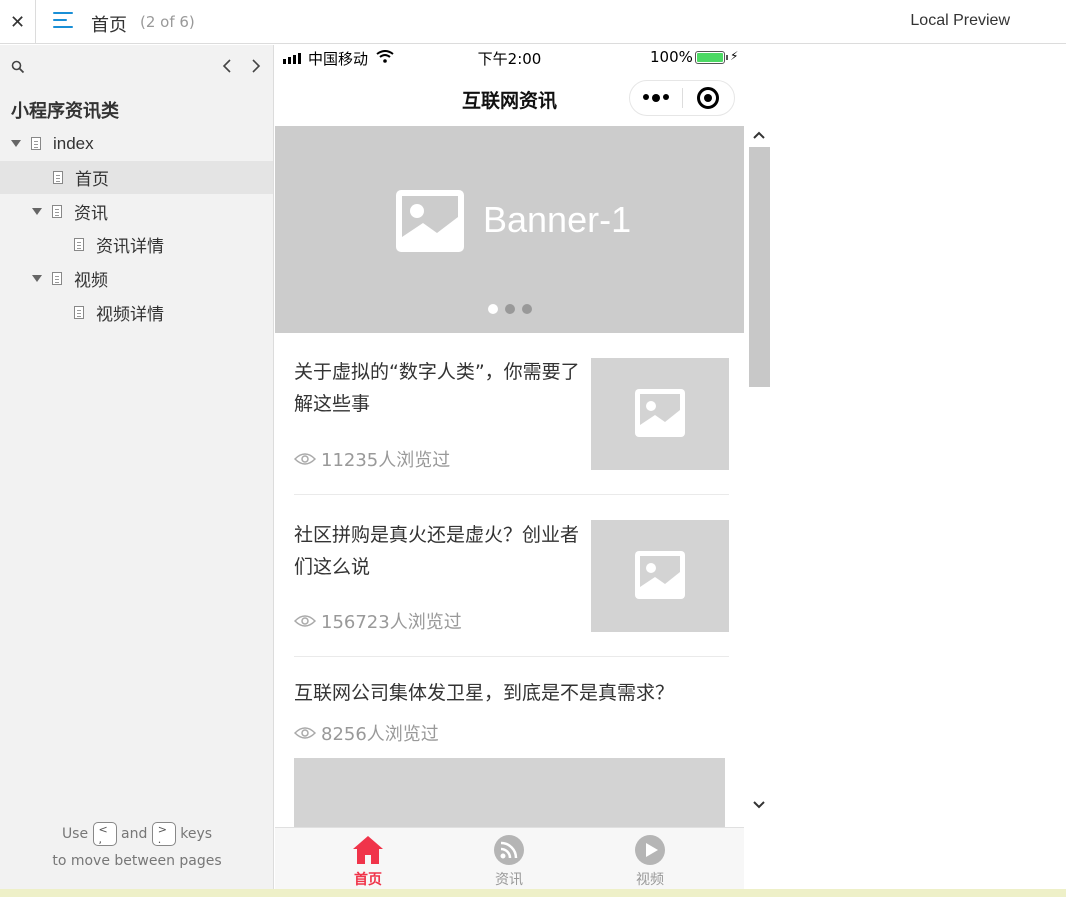 This screenshot has height=897, width=1066. I want to click on search-icon, so click(18, 67).